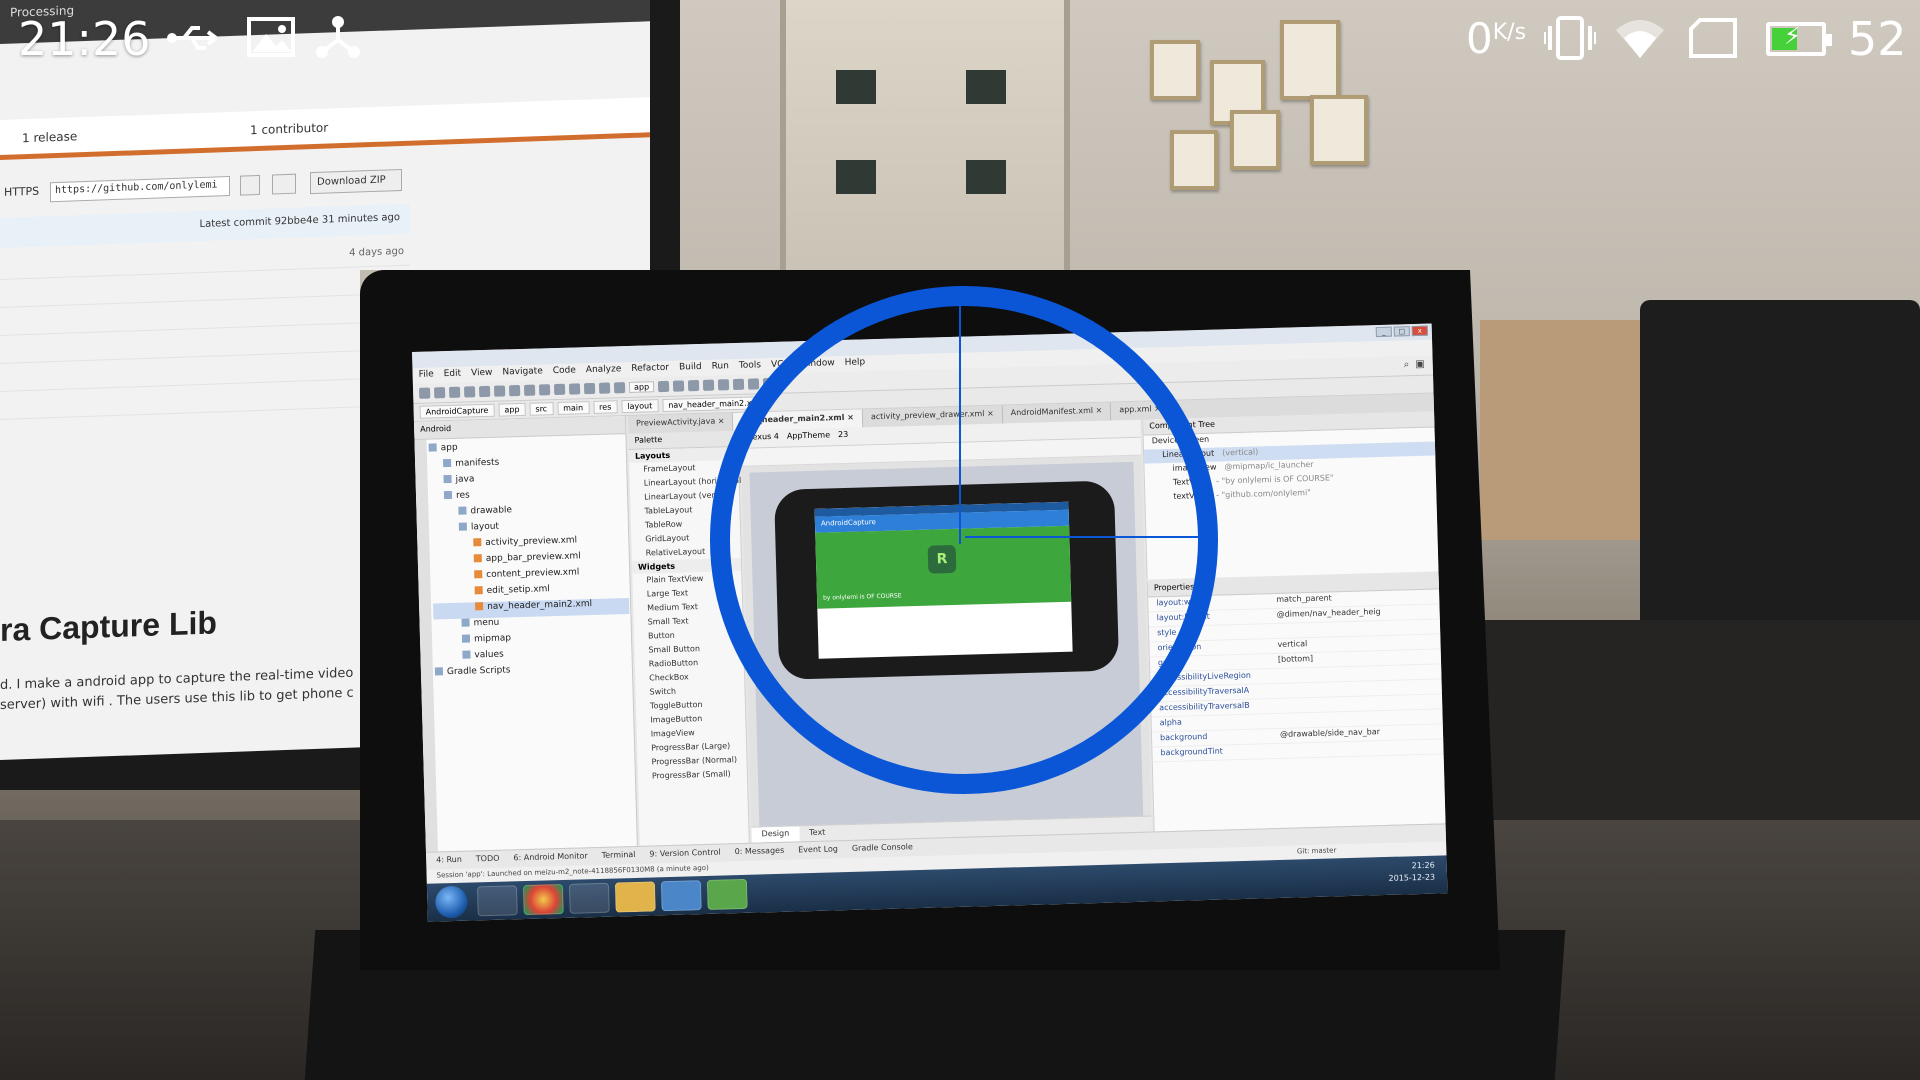  I want to click on breadcrumb-item: AndroidCapture, so click(457, 411).